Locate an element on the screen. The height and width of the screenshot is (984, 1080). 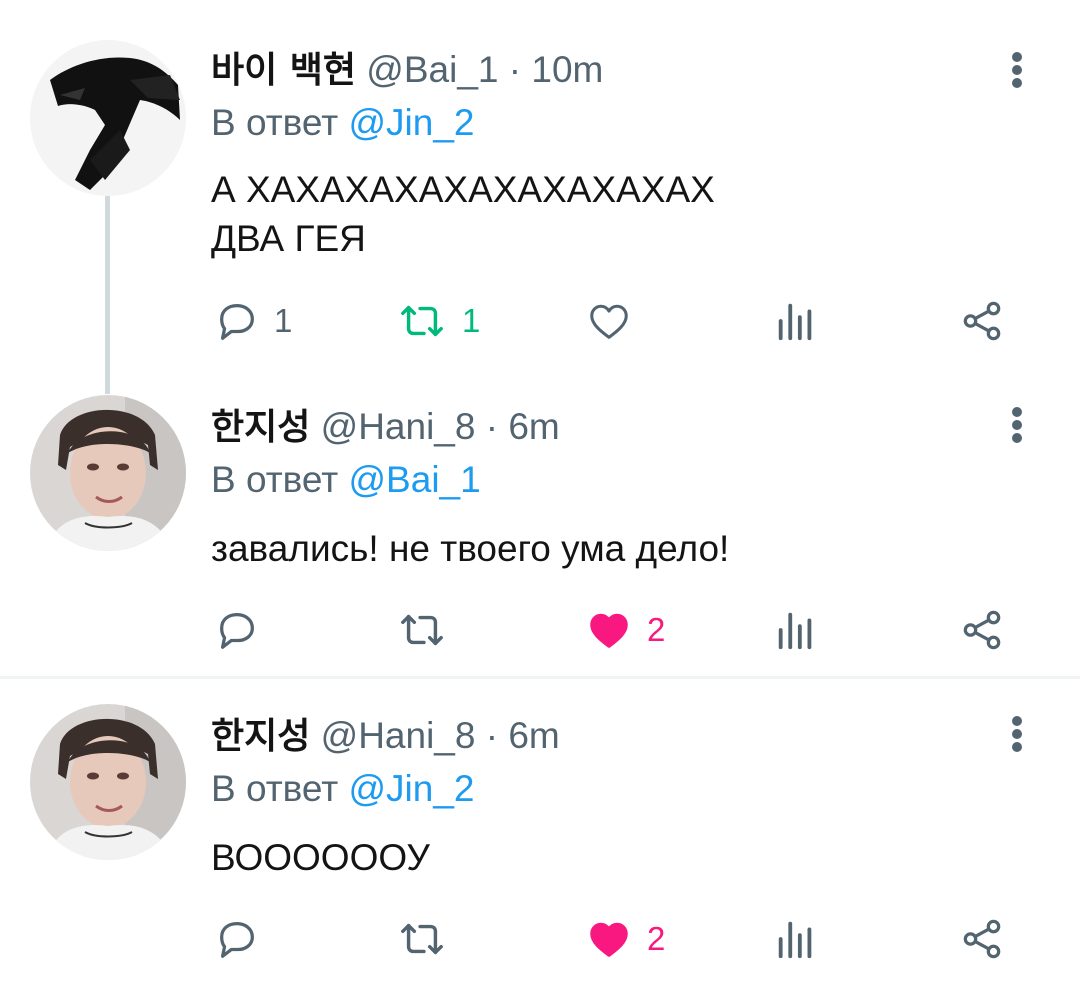
like-button is located at coordinates (616, 321).